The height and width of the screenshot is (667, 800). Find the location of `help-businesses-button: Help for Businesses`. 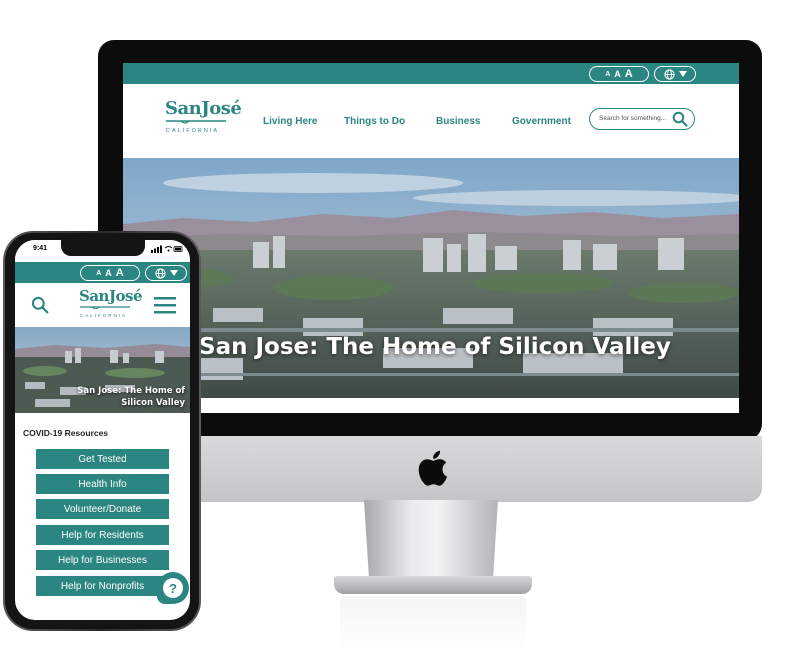

help-businesses-button: Help for Businesses is located at coordinates (102, 560).